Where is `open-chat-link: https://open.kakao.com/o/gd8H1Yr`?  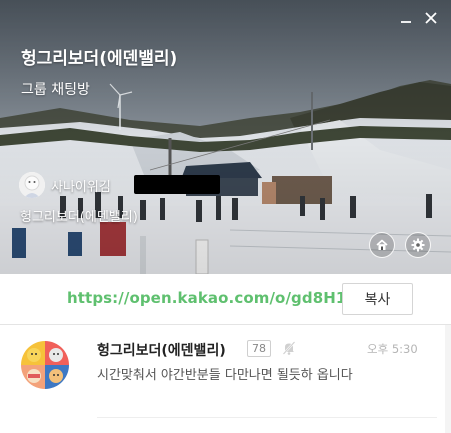
open-chat-link: https://open.kakao.com/o/gd8H1Yr is located at coordinates (216, 298).